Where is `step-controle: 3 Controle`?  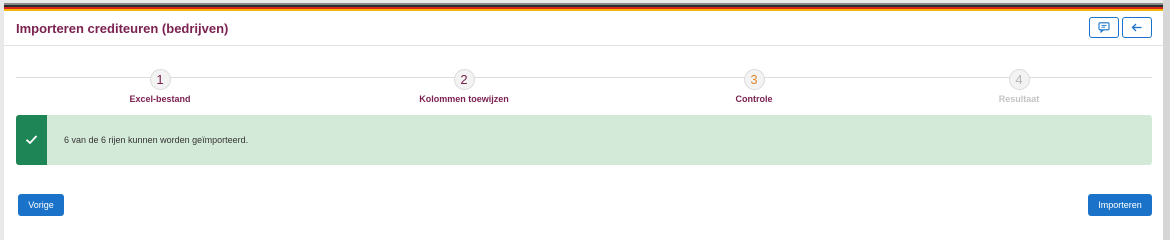 step-controle: 3 Controle is located at coordinates (754, 86).